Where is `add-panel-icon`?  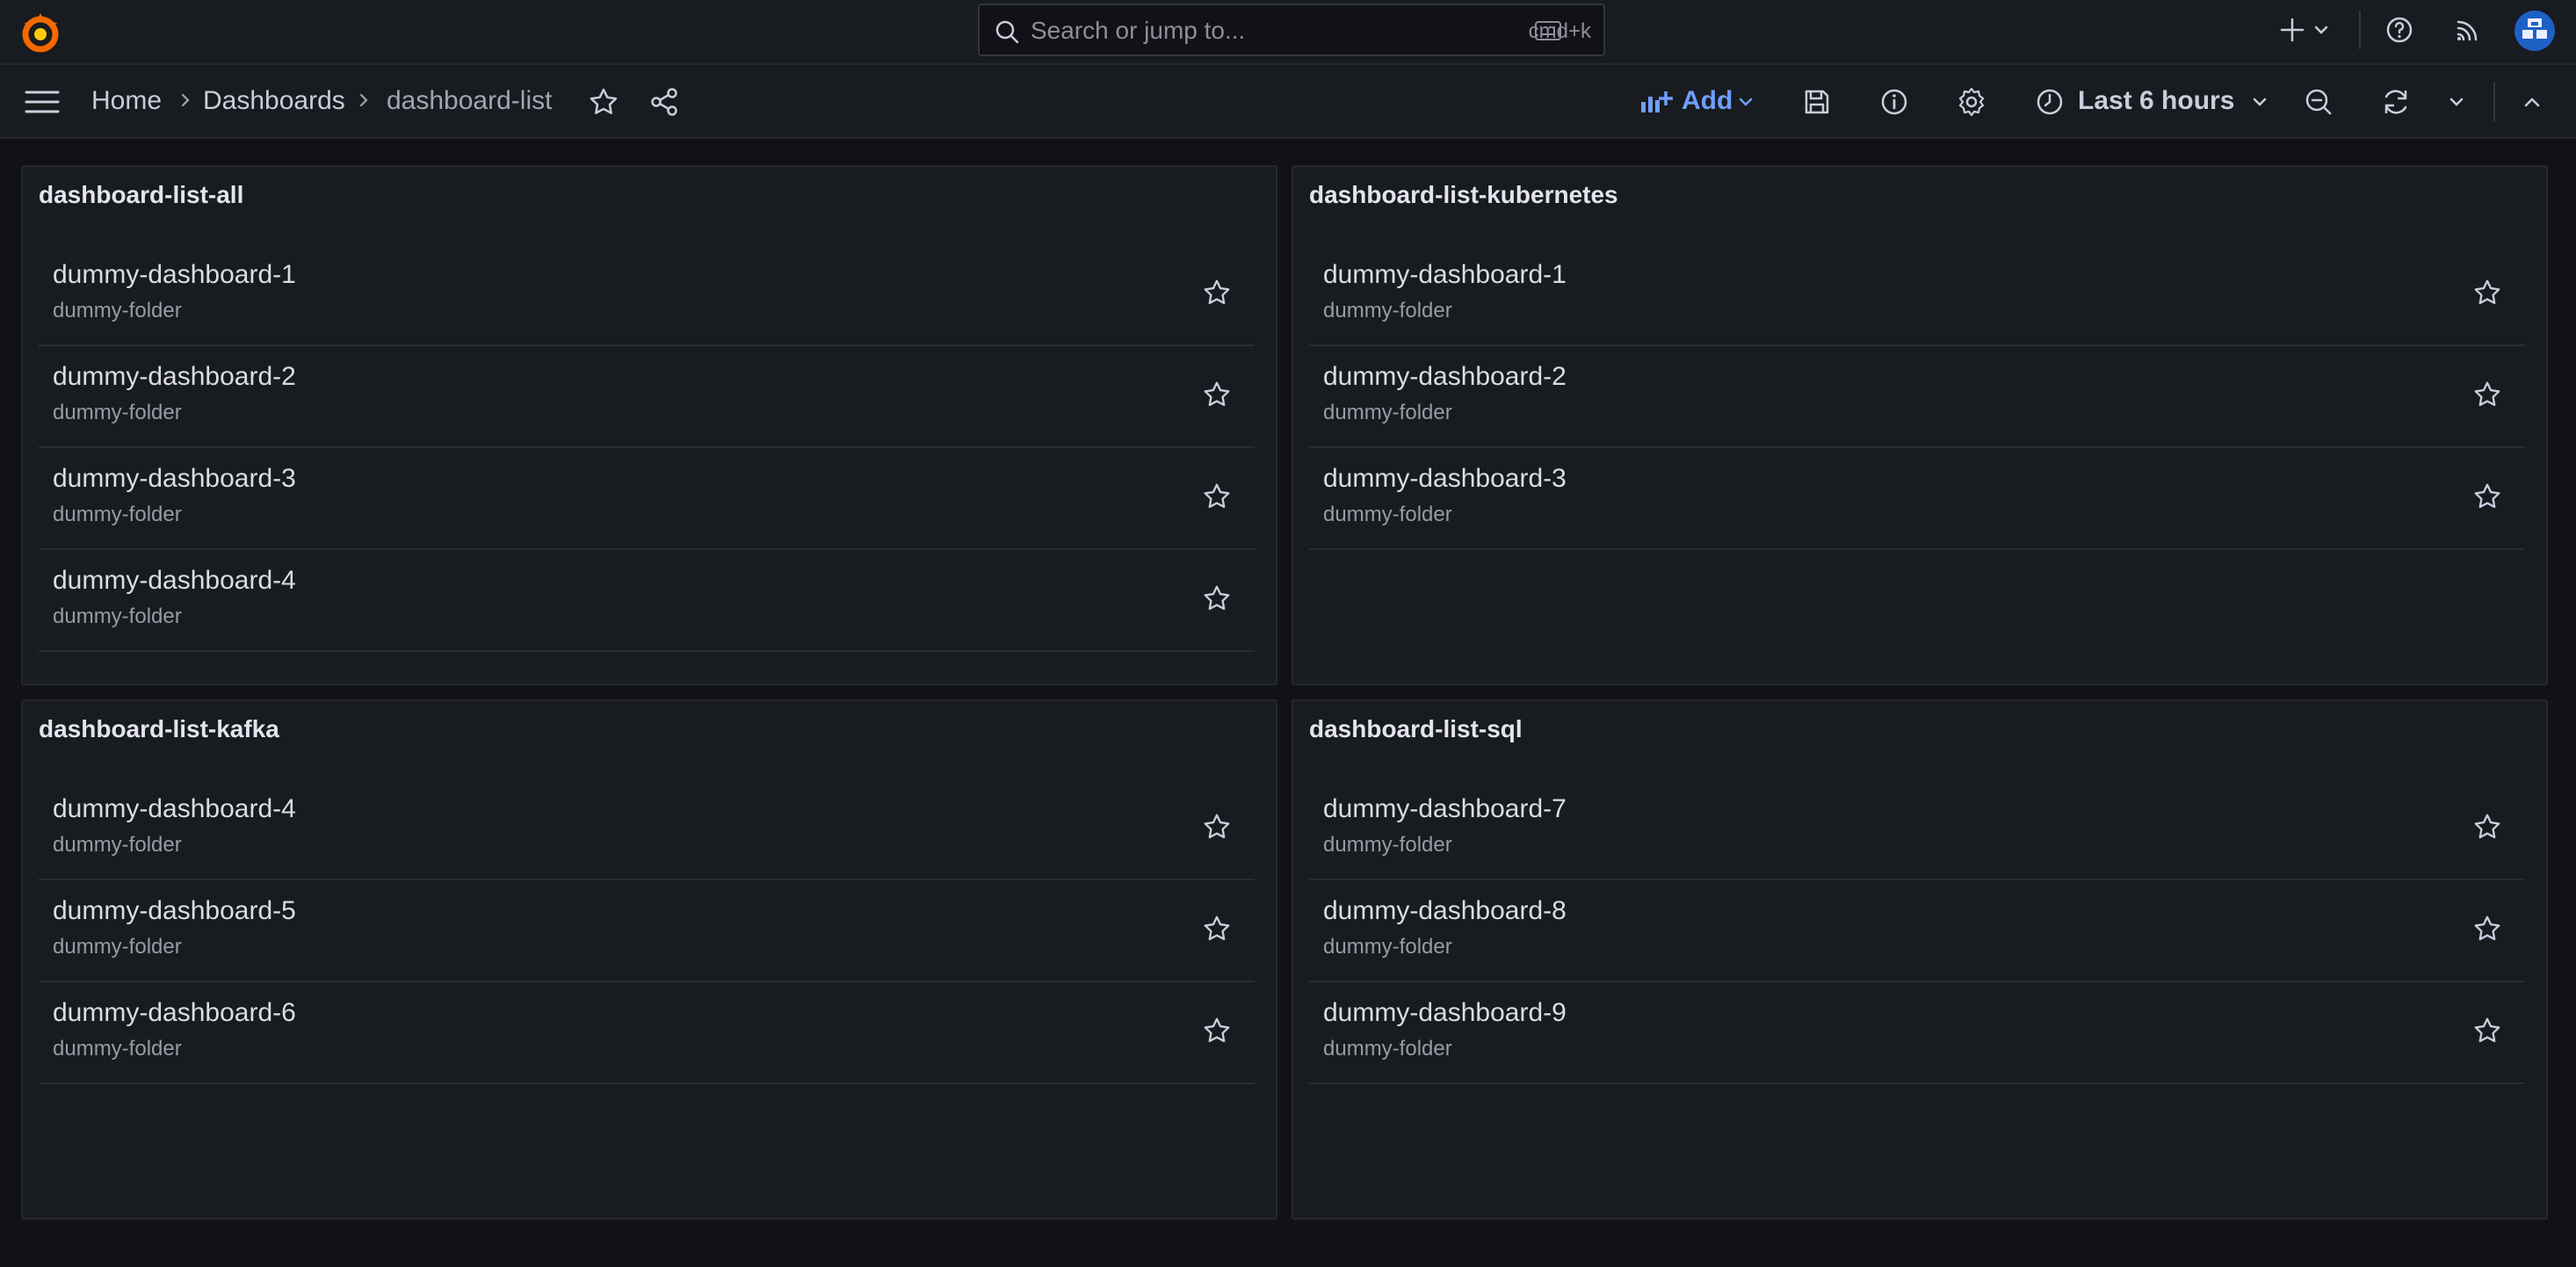 add-panel-icon is located at coordinates (1656, 102).